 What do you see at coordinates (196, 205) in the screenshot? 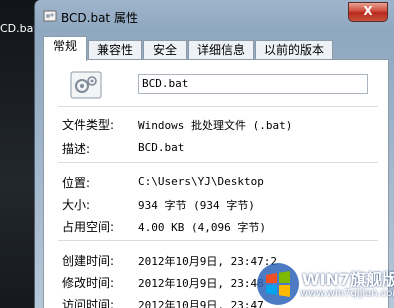
I see `size-value: 934 字节 (934 字节)` at bounding box center [196, 205].